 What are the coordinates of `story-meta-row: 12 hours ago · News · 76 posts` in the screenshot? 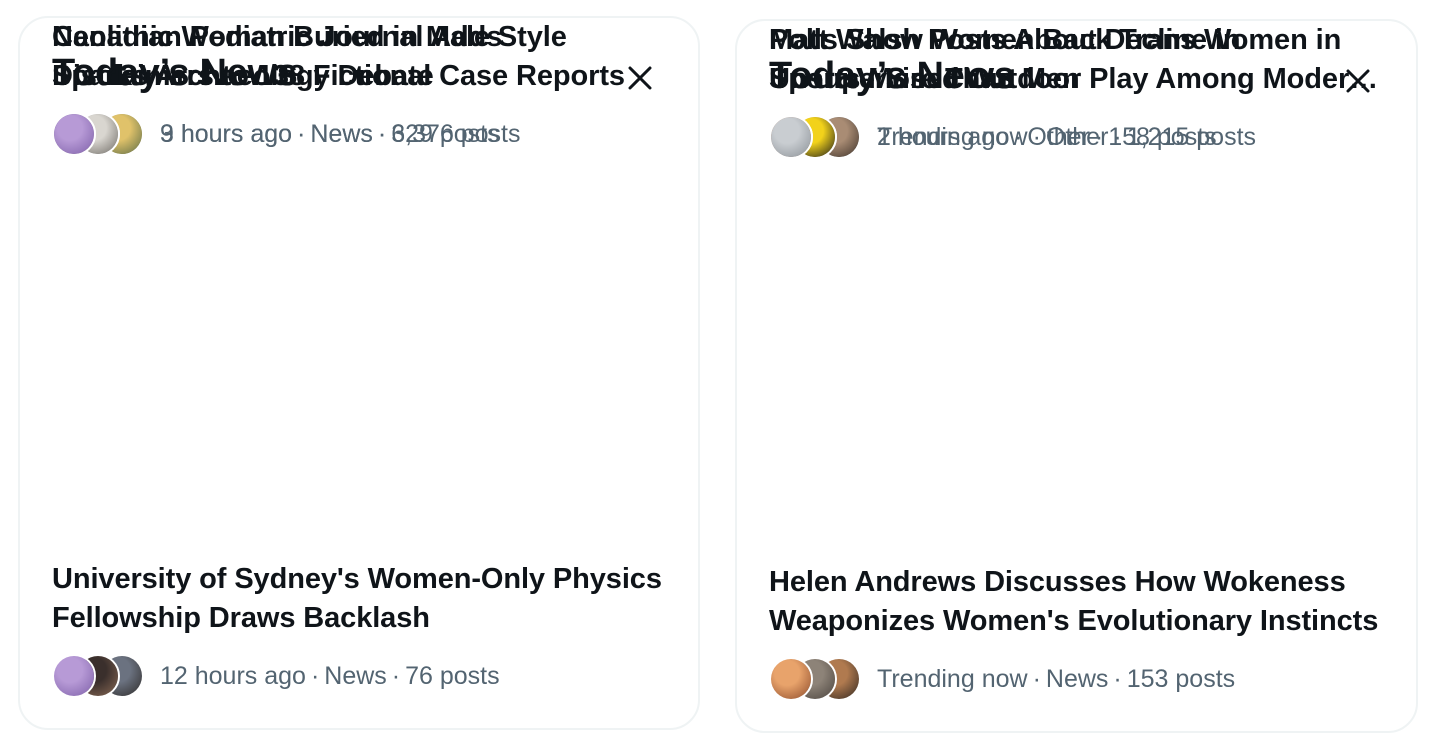 It's located at (361, 676).